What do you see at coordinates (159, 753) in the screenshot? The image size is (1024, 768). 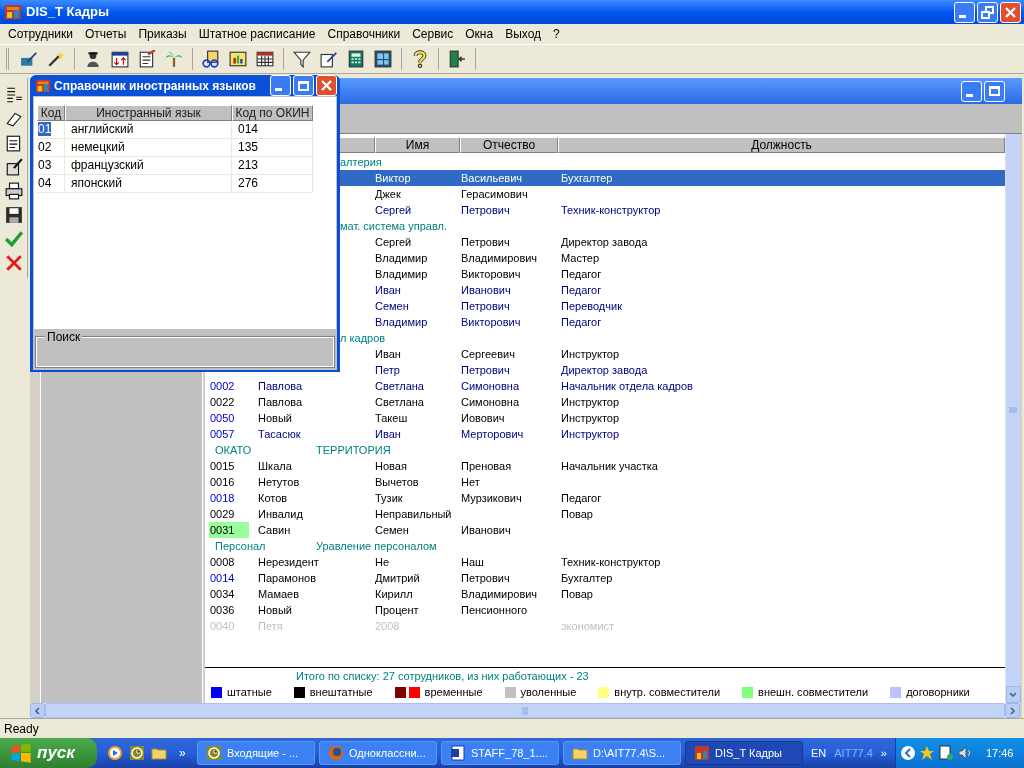 I see `folder-icon` at bounding box center [159, 753].